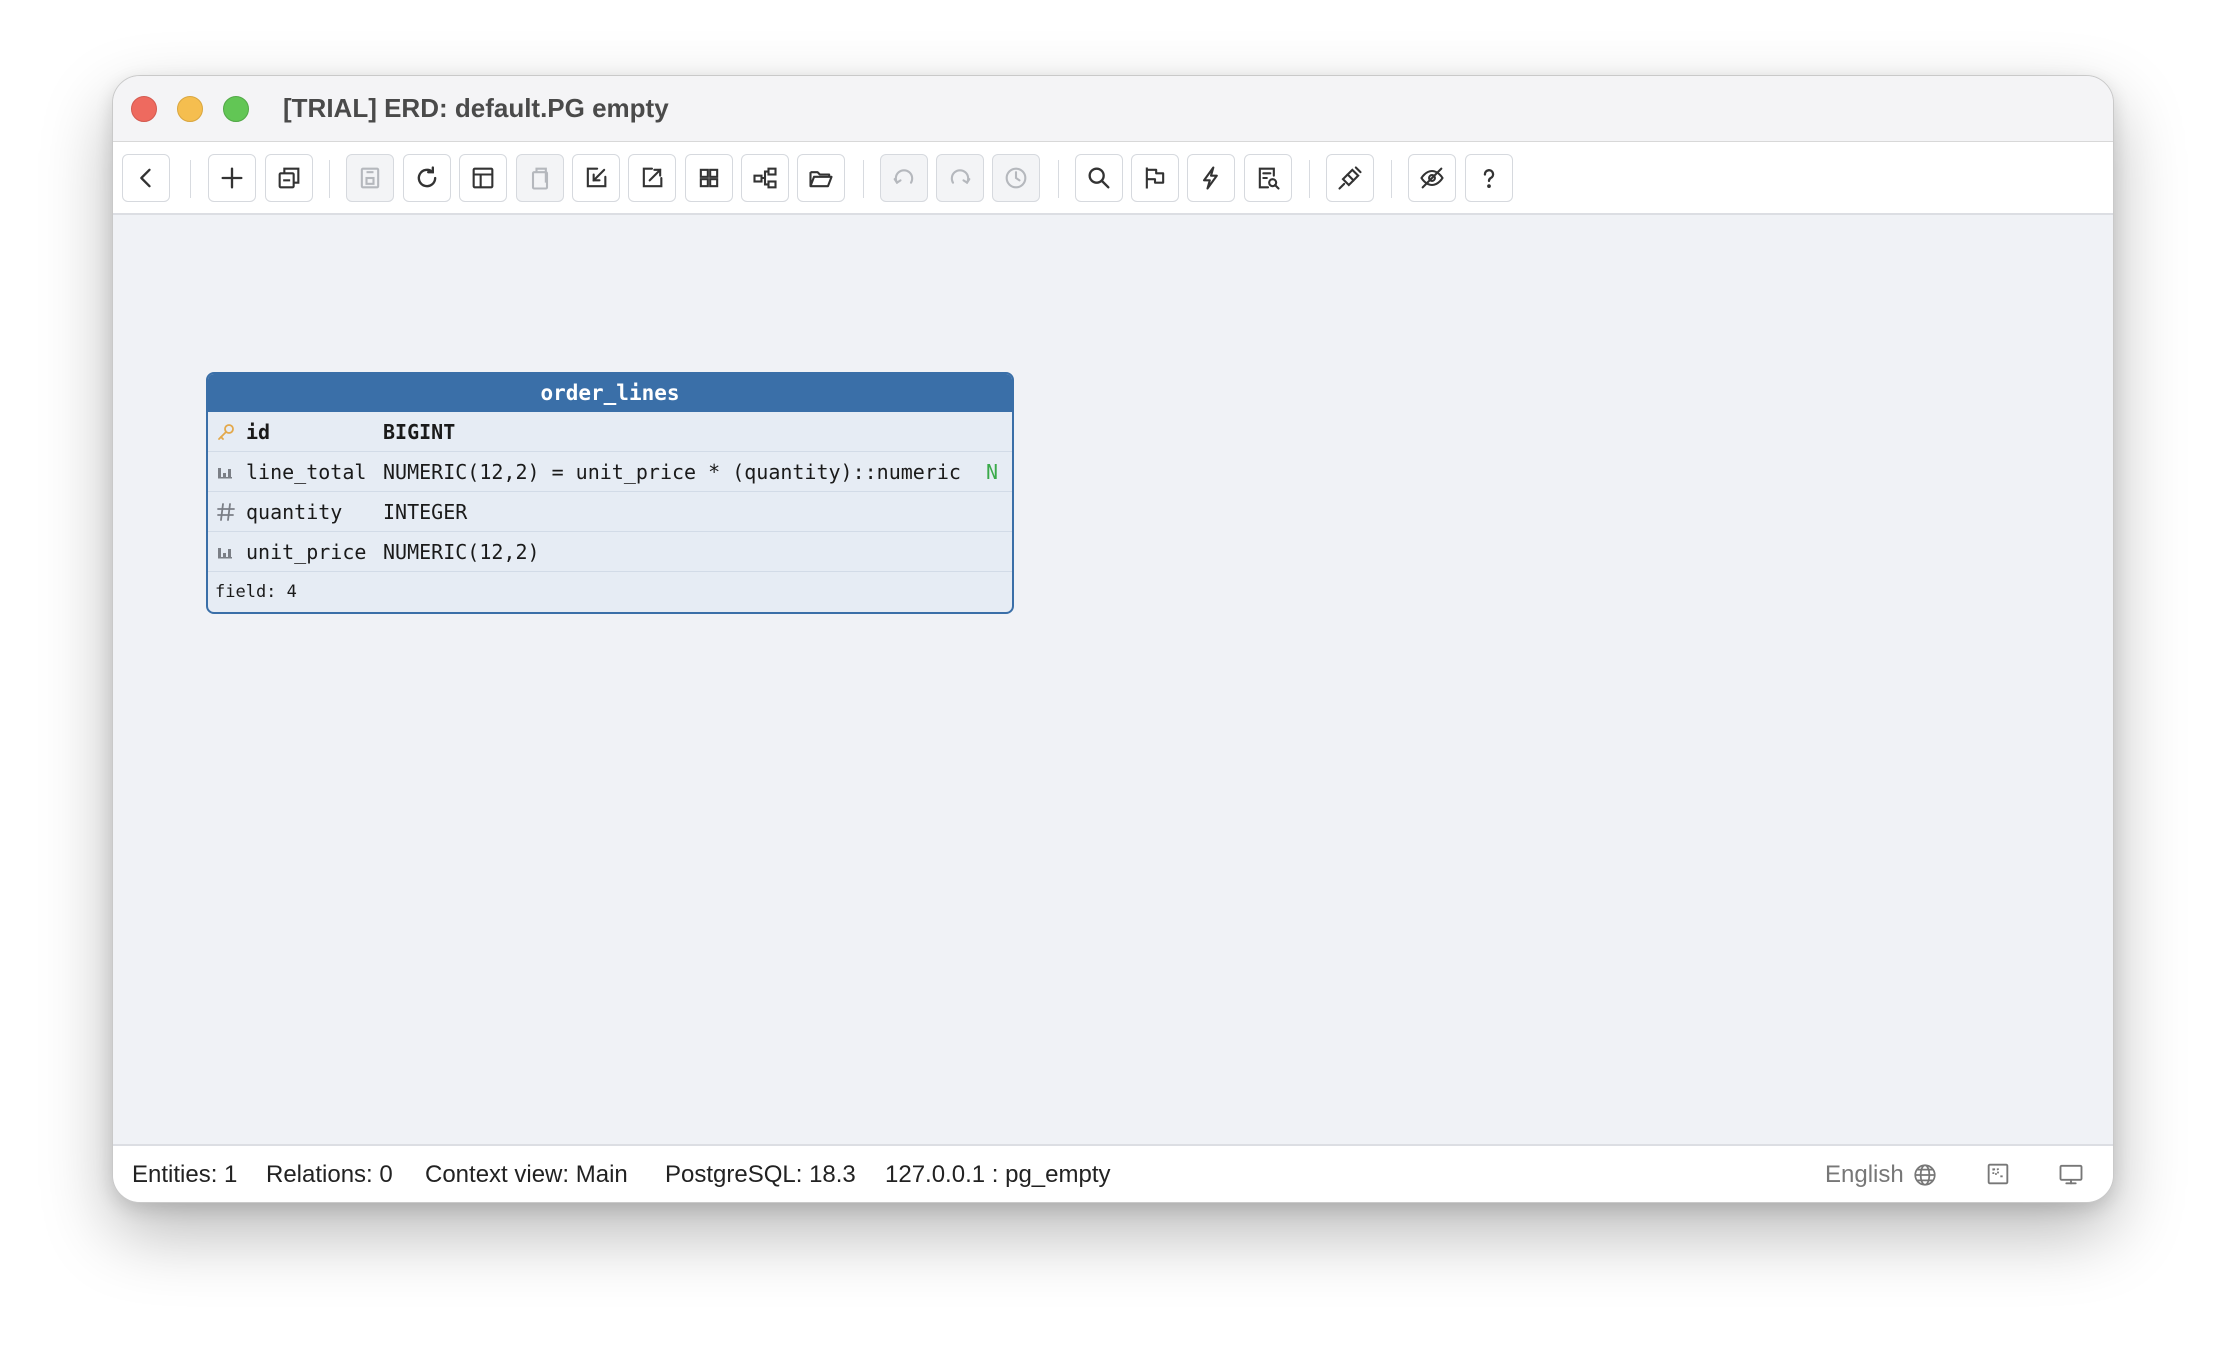 Image resolution: width=2224 pixels, height=1350 pixels. Describe the element at coordinates (185, 1174) in the screenshot. I see `status-entities: Entities: 1` at that location.